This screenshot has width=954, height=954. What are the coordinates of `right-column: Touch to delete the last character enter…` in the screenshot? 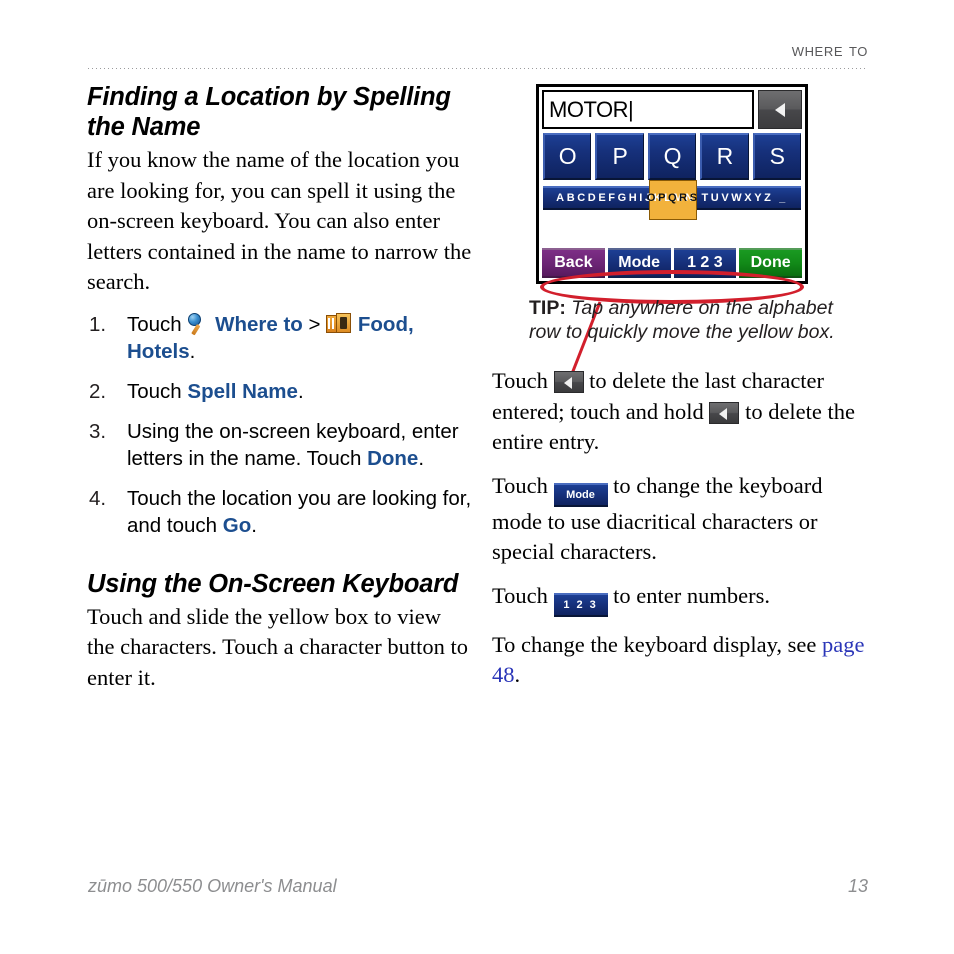 It's located at (681, 535).